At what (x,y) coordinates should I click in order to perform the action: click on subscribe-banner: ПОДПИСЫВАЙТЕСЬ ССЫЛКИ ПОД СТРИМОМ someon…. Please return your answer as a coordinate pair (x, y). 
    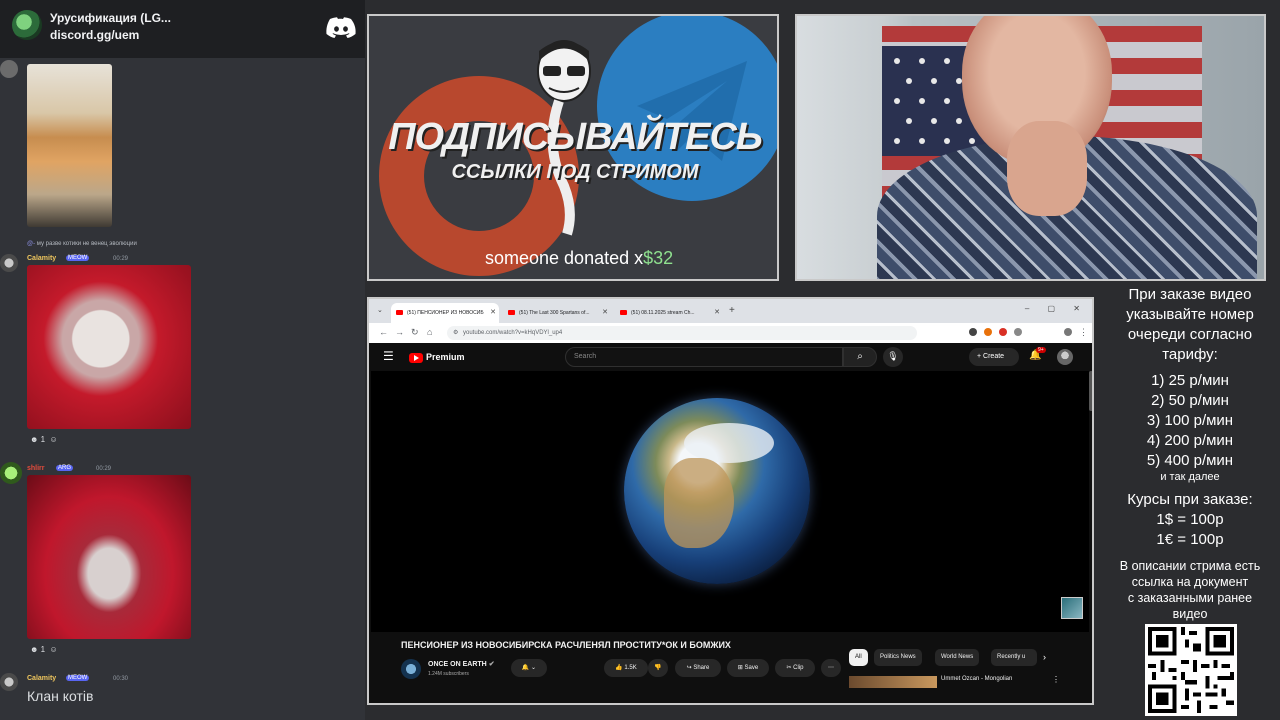
    Looking at the image, I should click on (573, 147).